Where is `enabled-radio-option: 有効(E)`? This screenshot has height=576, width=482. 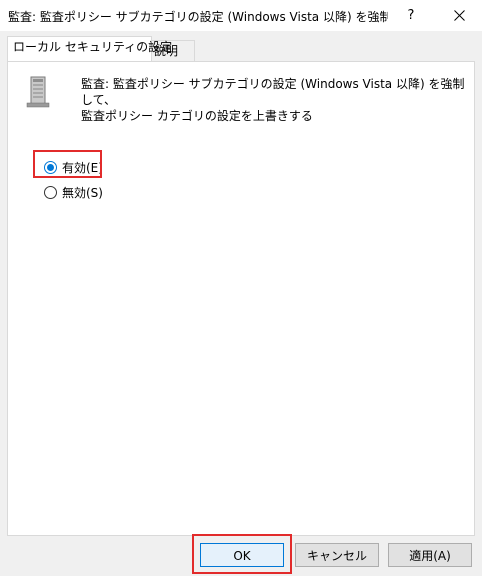
enabled-radio-option: 有効(E) is located at coordinates (73, 167).